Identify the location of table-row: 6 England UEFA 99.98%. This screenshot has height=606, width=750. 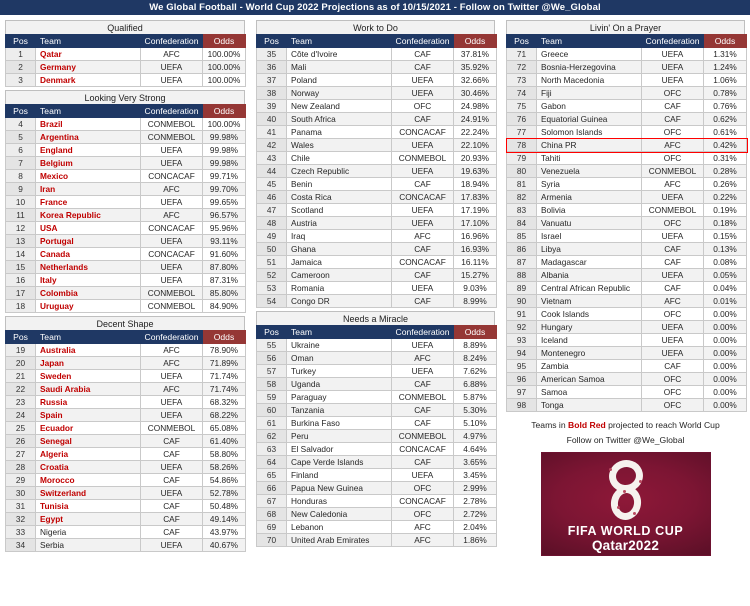
(125, 150).